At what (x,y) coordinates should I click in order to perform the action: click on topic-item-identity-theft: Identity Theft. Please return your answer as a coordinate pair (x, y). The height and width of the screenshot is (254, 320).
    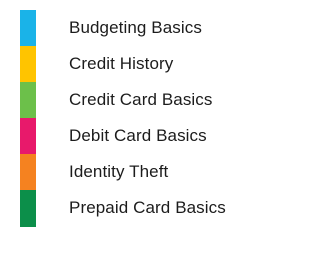
    Looking at the image, I should click on (140, 172).